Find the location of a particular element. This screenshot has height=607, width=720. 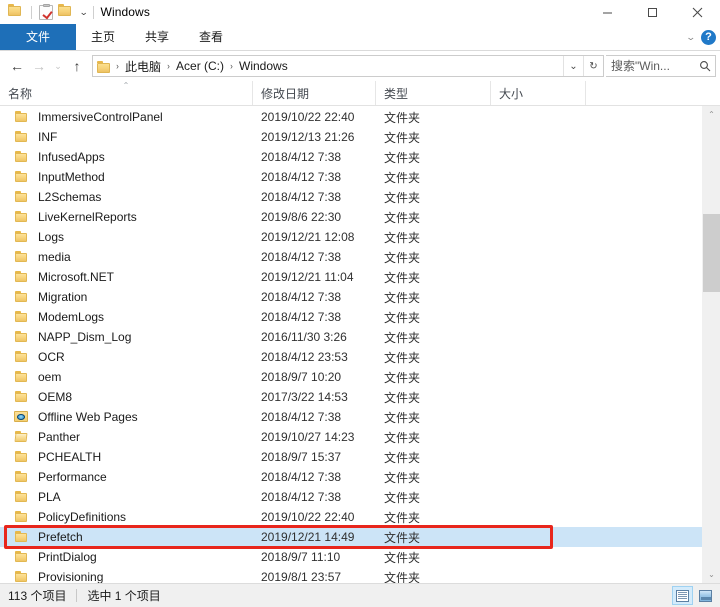

search-icon is located at coordinates (705, 66).